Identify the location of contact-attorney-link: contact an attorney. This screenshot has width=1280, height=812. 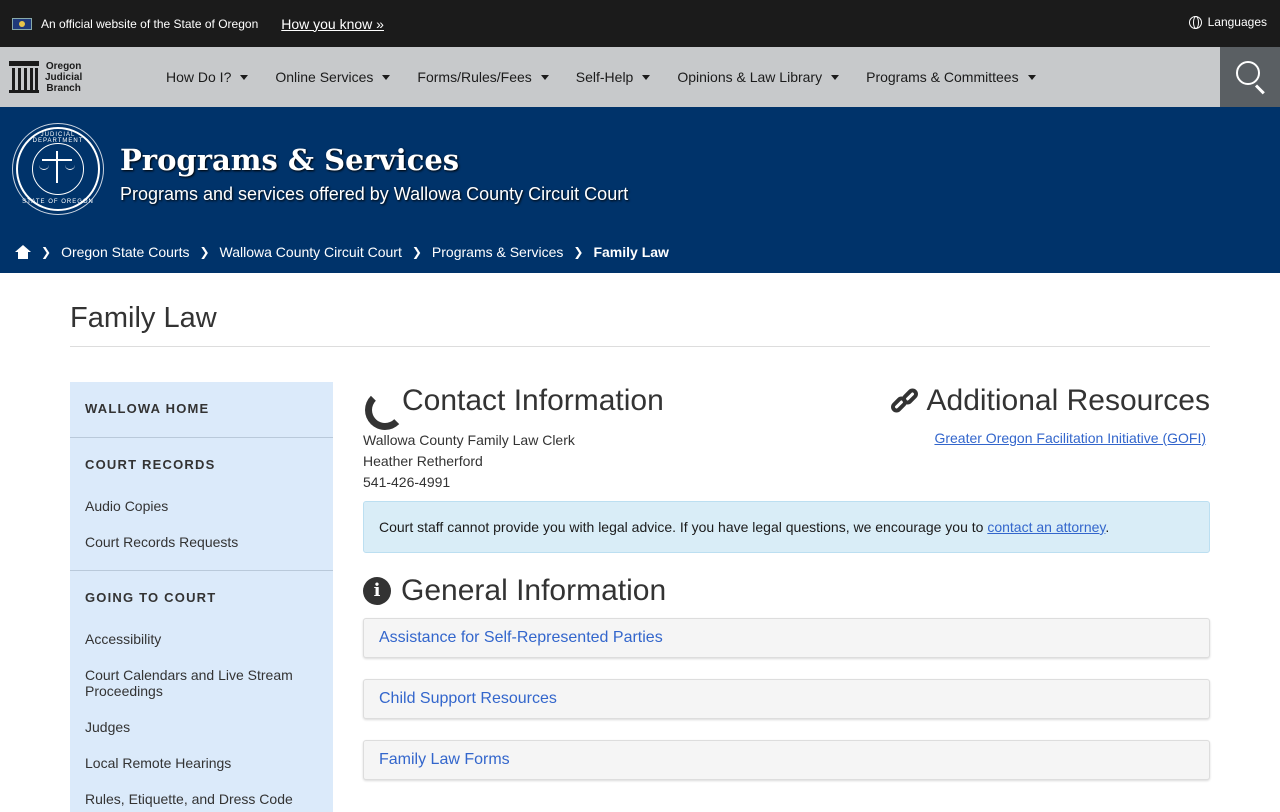
(1046, 527).